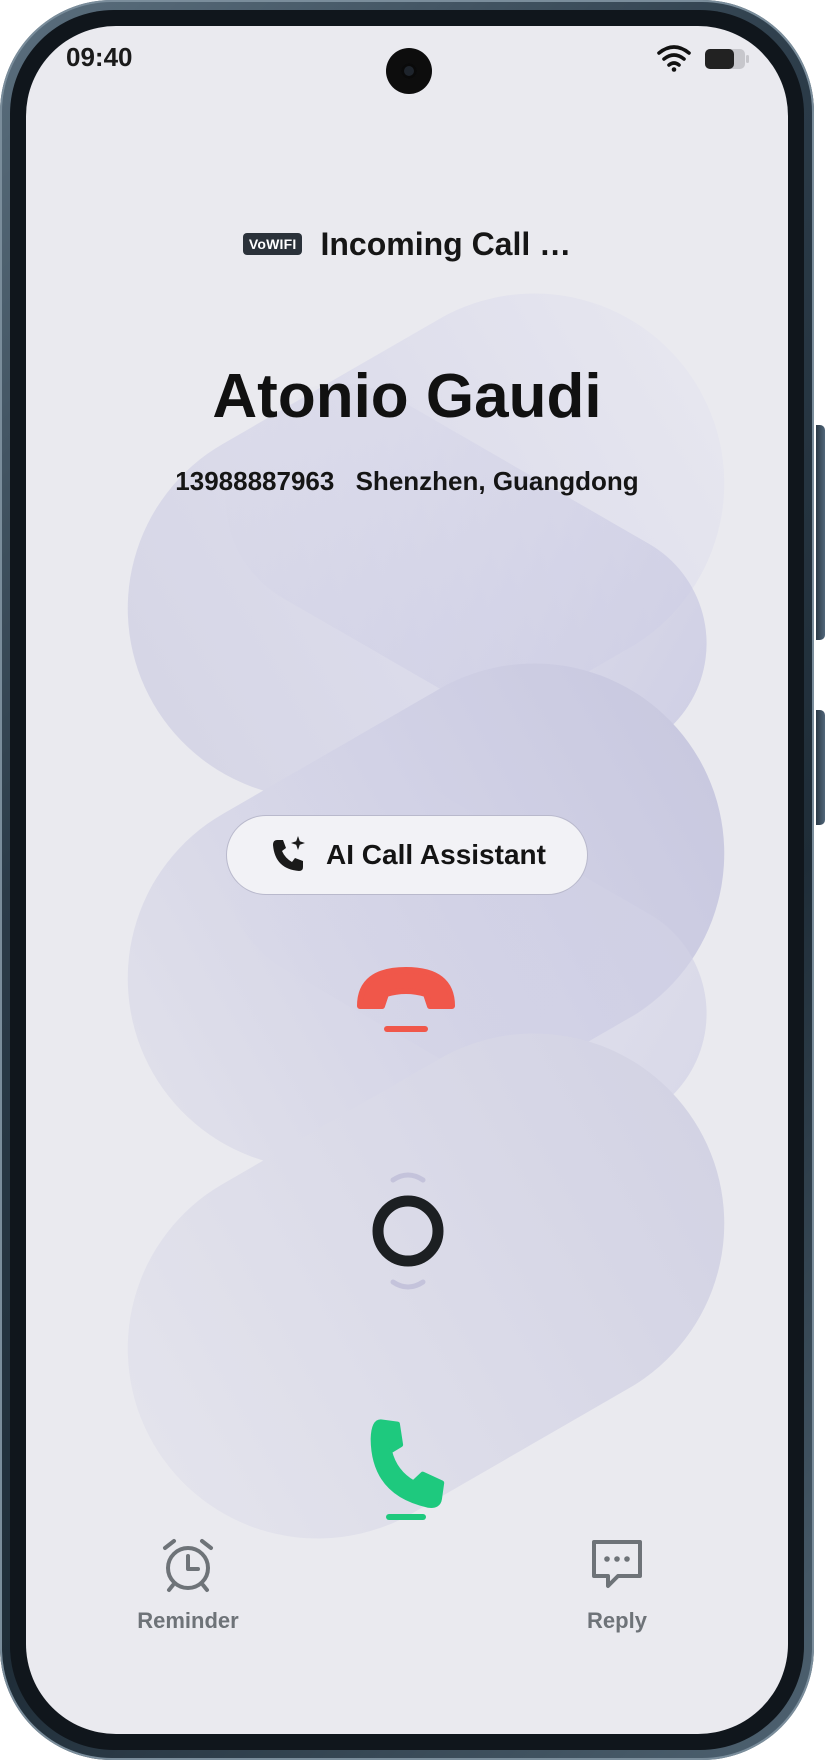 The width and height of the screenshot is (825, 1760). Describe the element at coordinates (408, 1470) in the screenshot. I see `answer-call-icon` at that location.